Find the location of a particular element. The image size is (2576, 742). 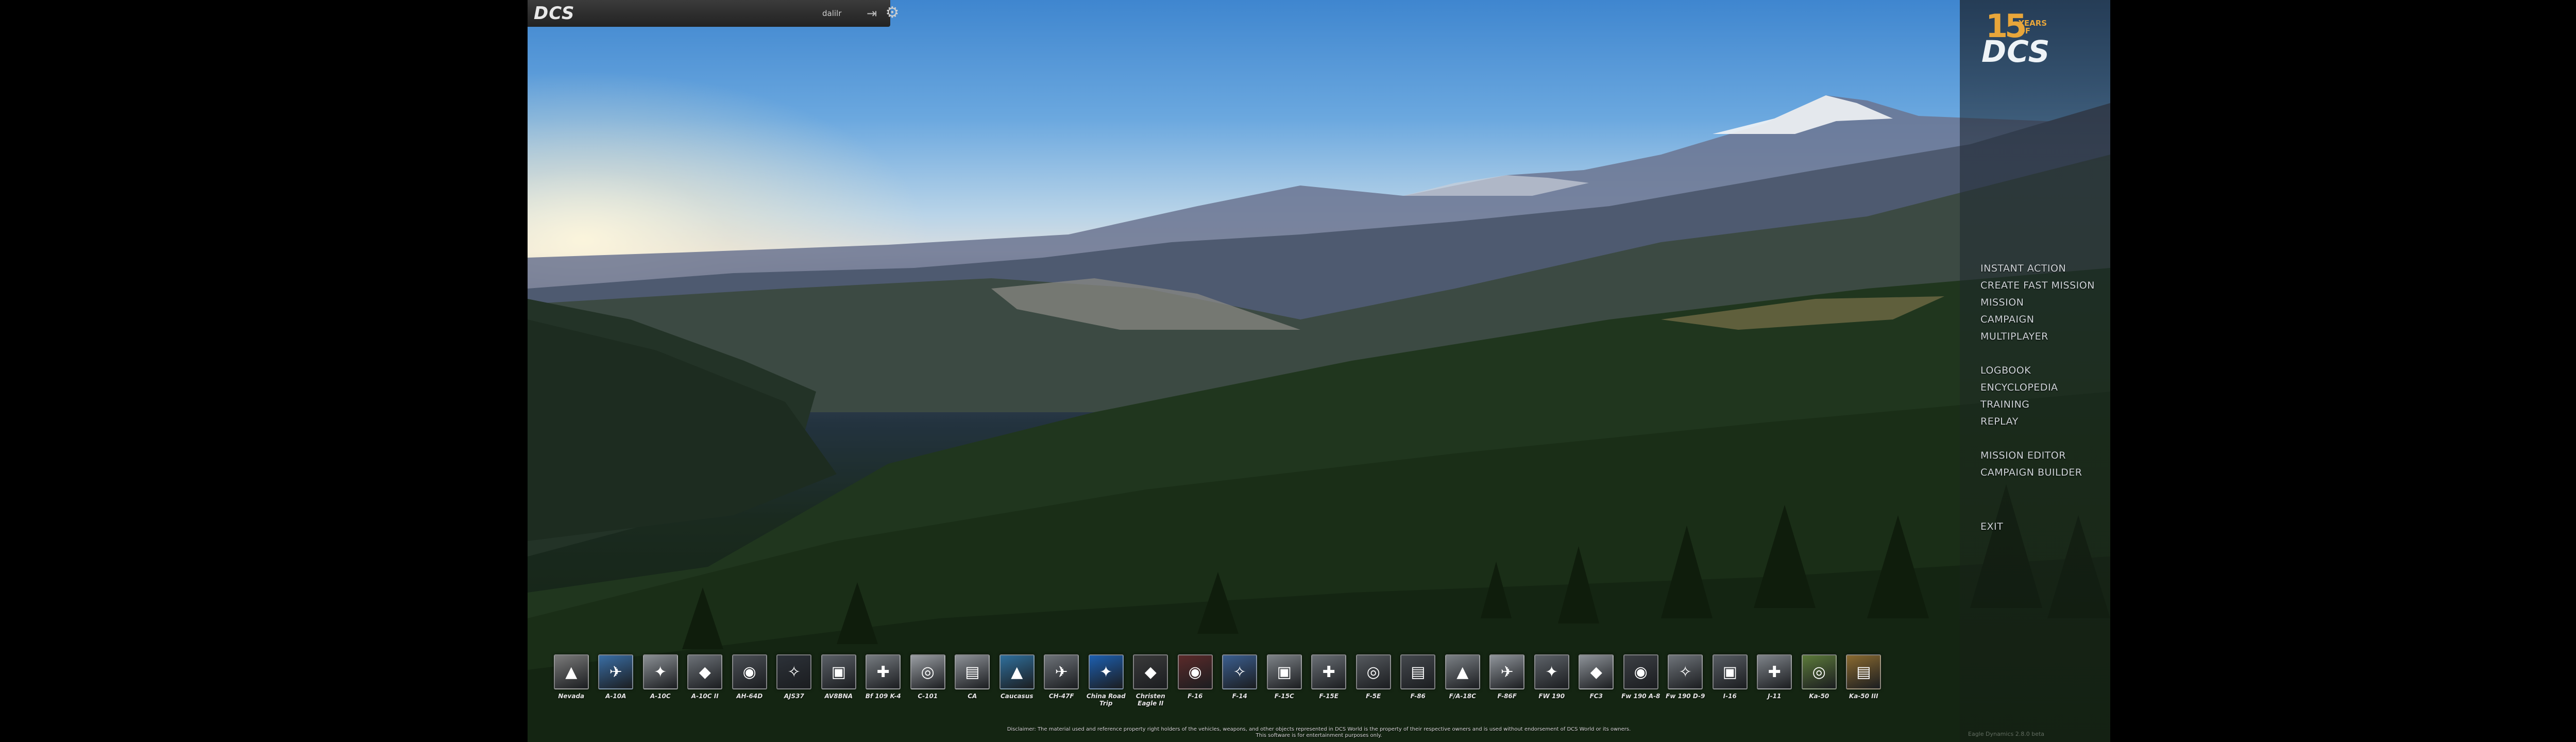

module-label: F-5E is located at coordinates (1373, 696).